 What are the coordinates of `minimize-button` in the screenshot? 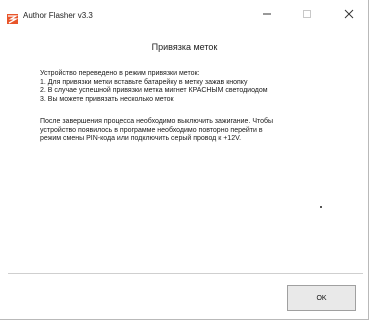 It's located at (267, 15).